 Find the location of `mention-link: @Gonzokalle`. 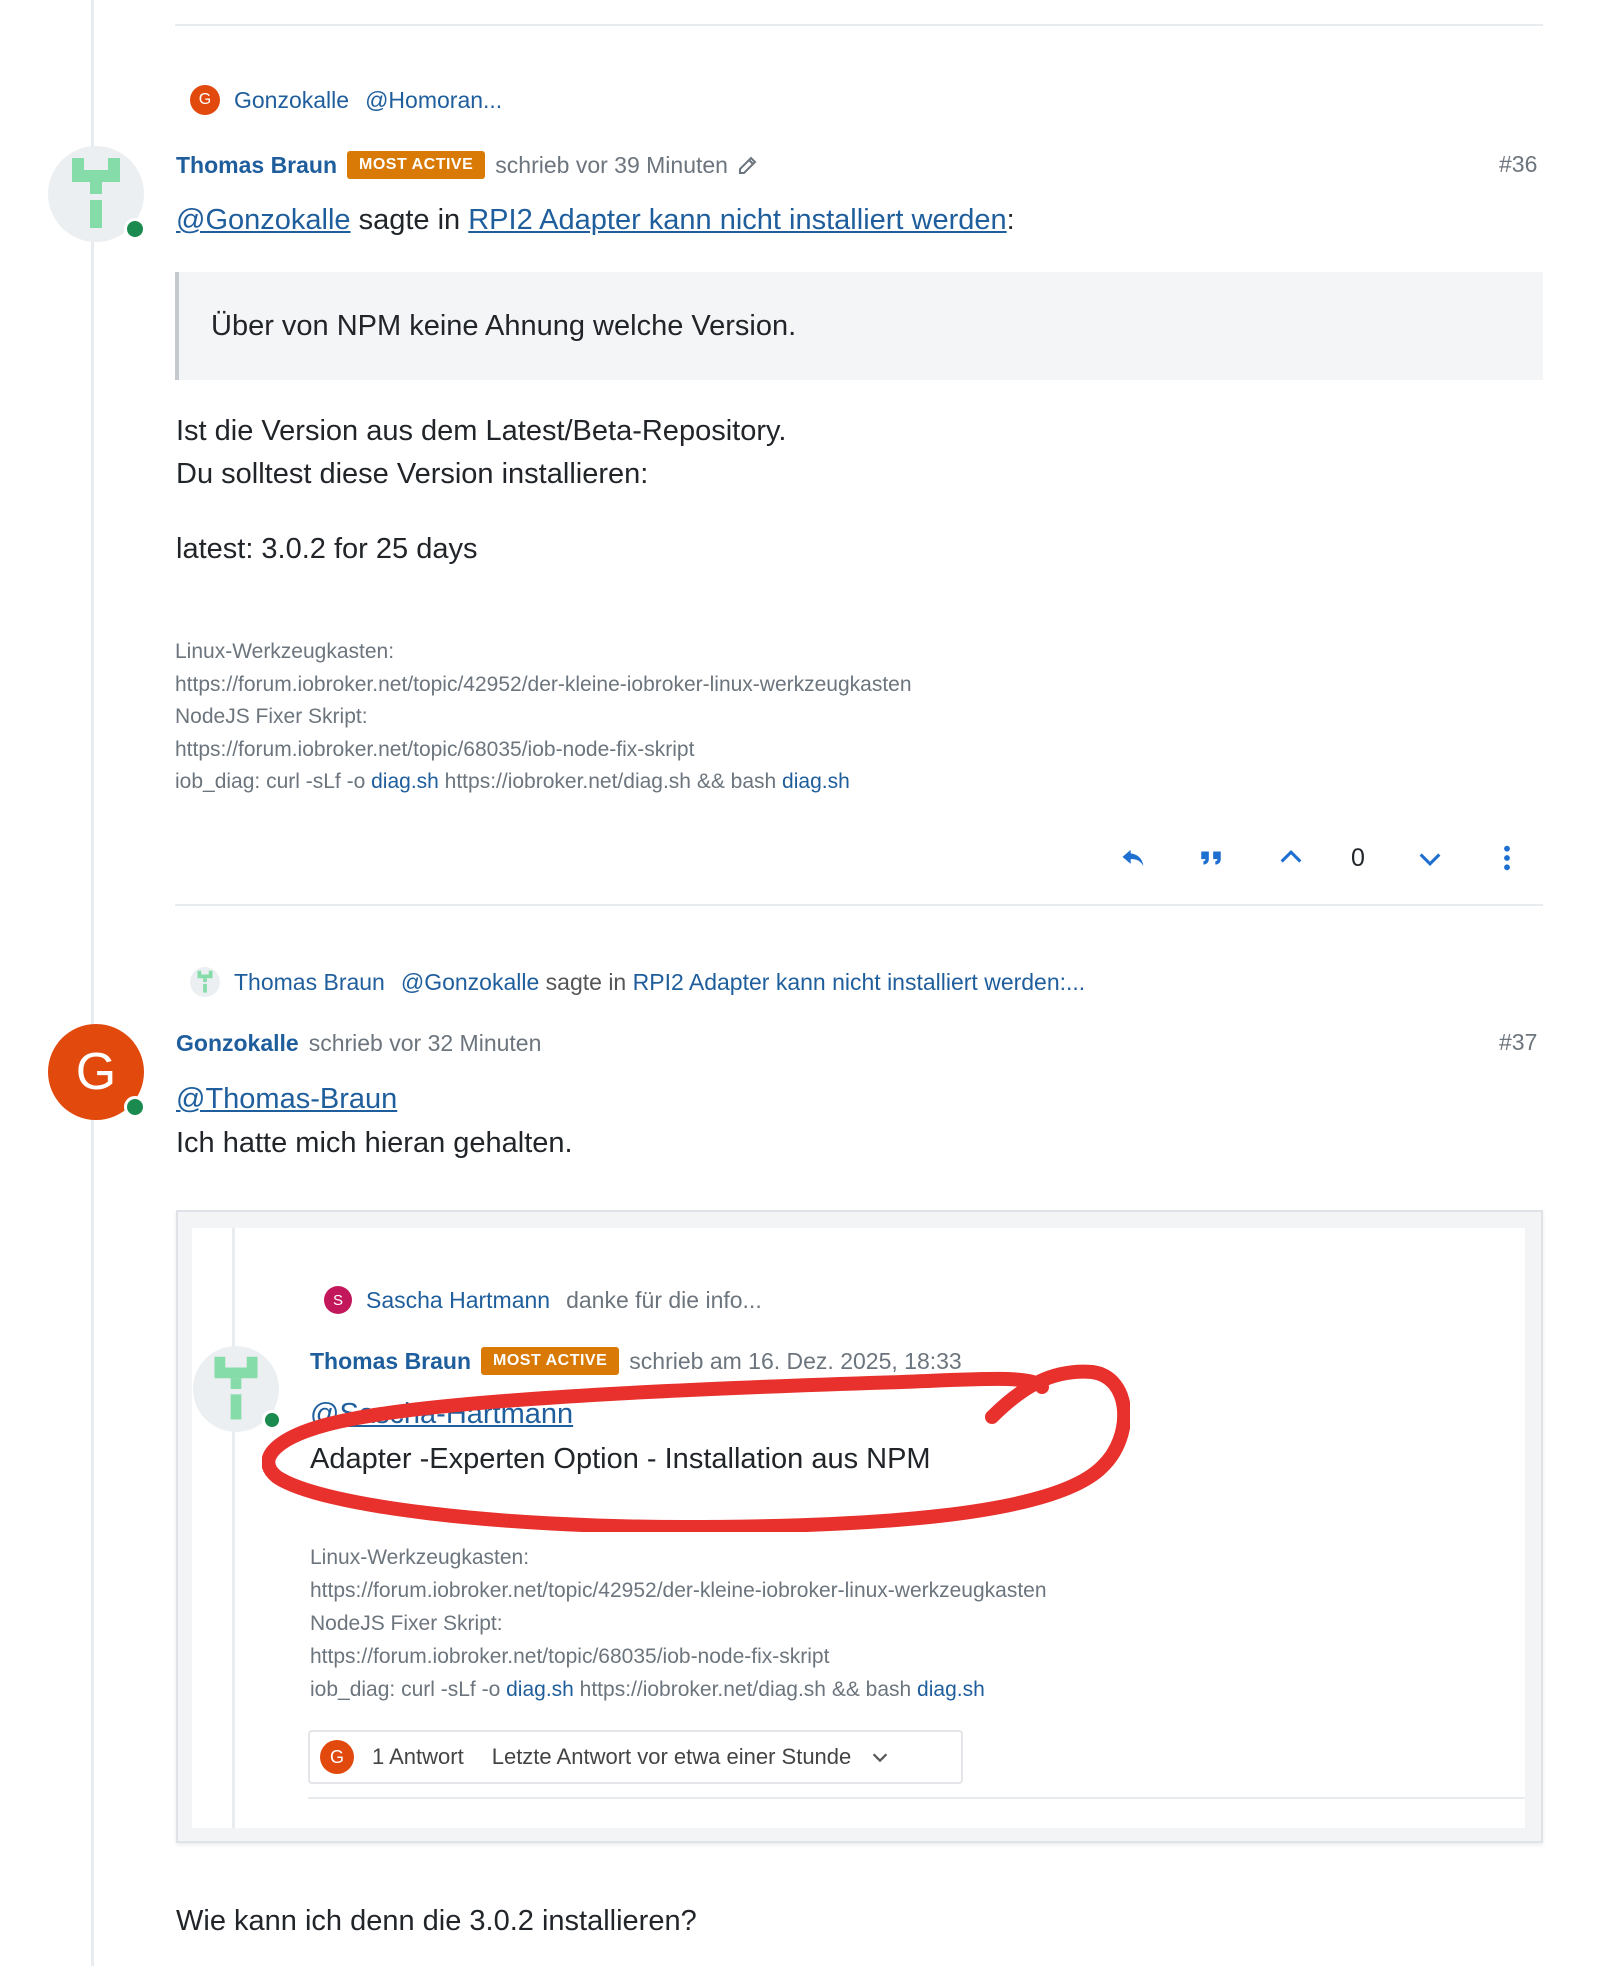

mention-link: @Gonzokalle is located at coordinates (263, 220).